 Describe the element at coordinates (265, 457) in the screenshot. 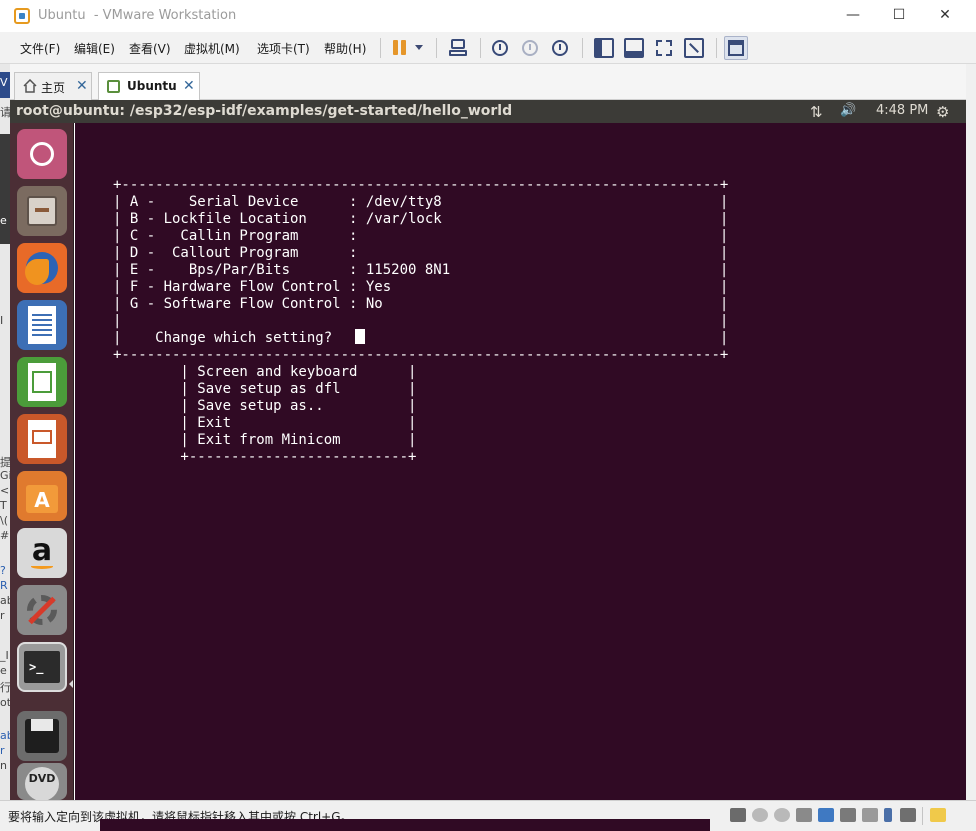

I see `terminal-line: +--------------------------+` at that location.